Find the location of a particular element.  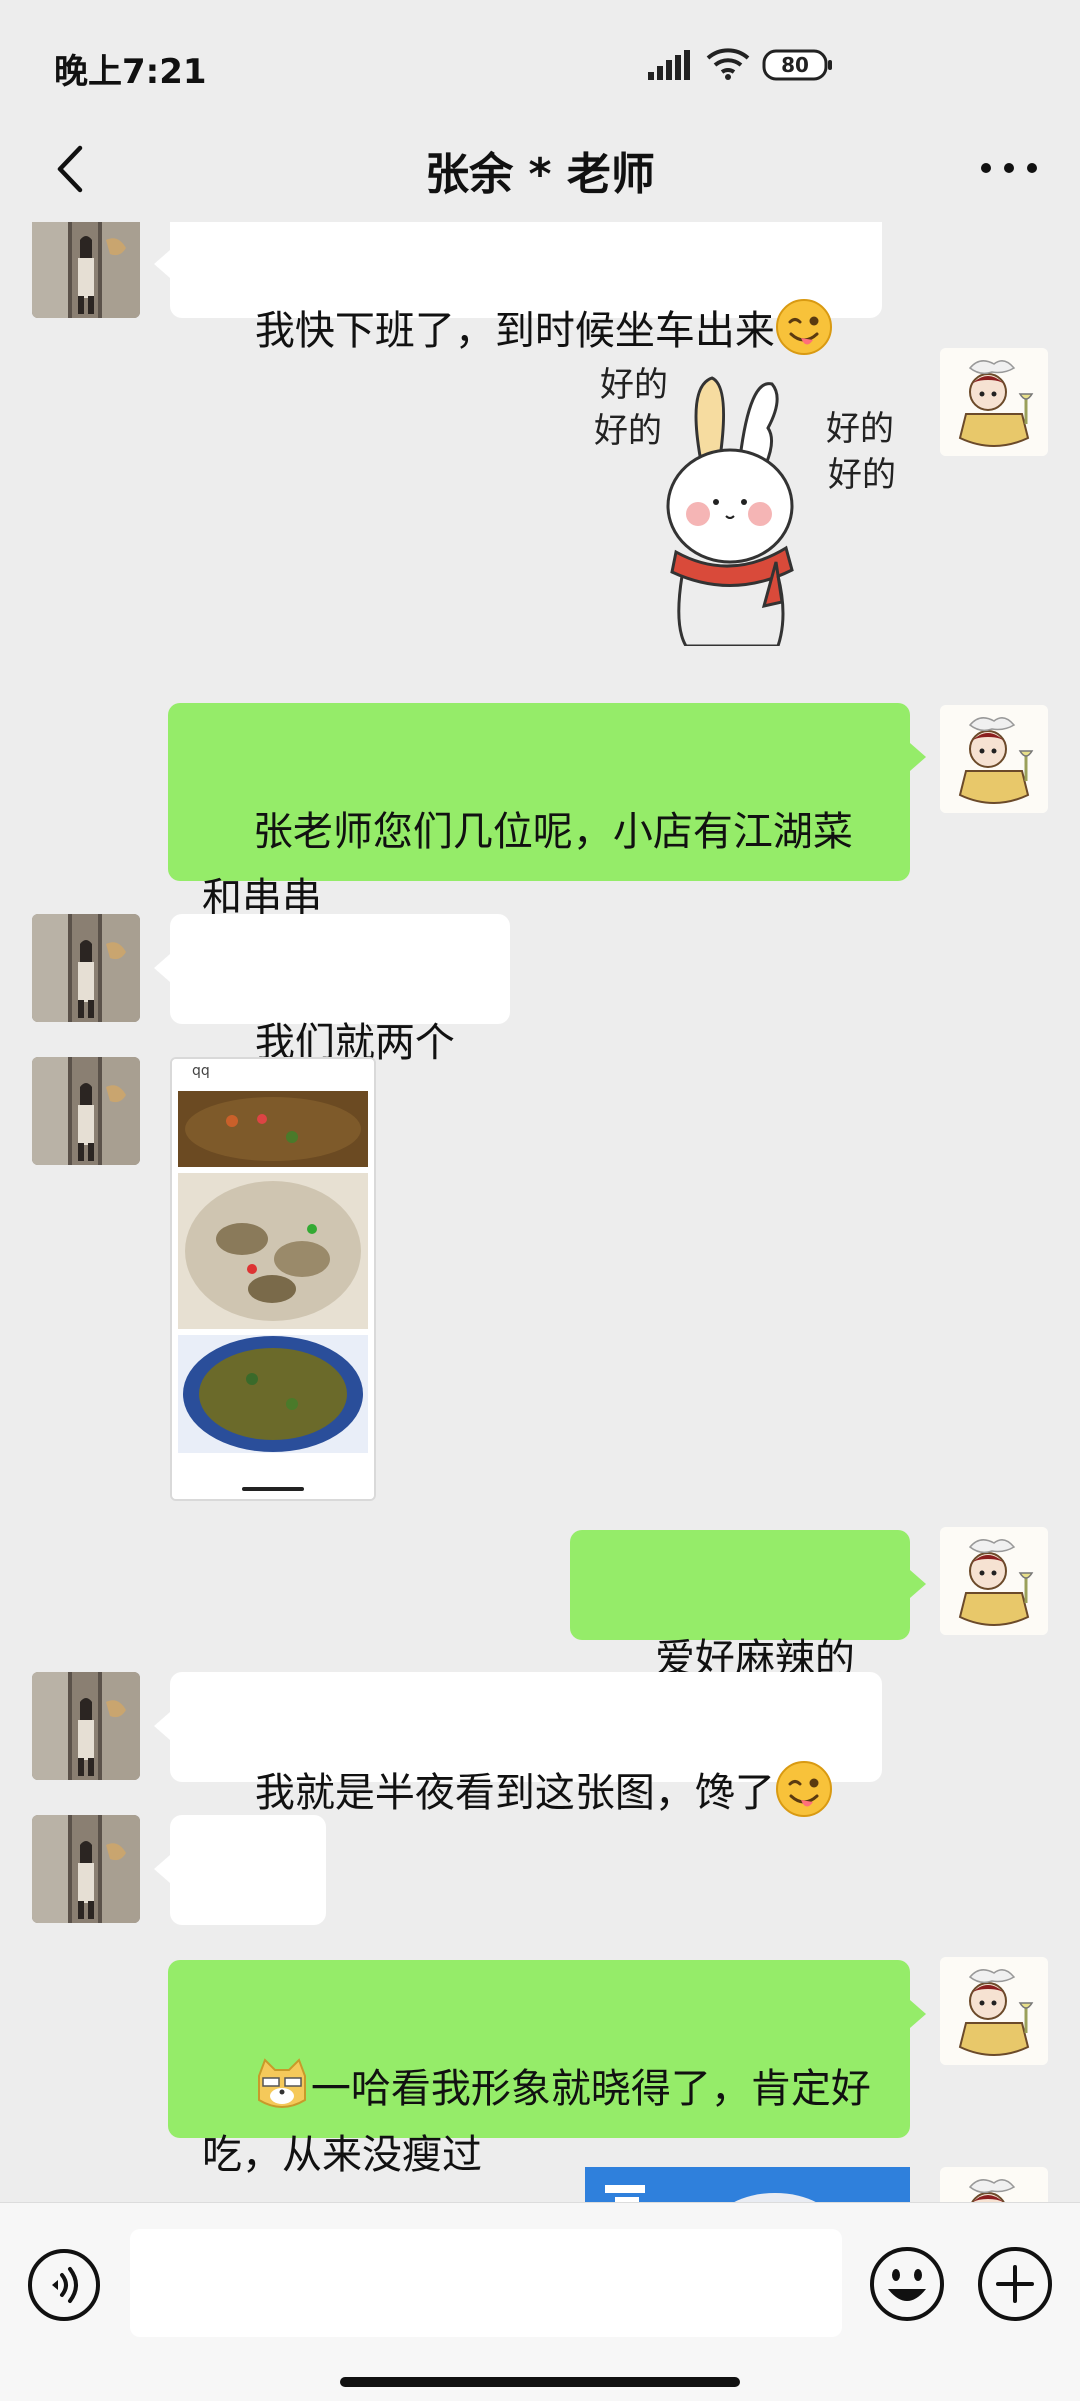

status-bar: 晚上7:21 80 is located at coordinates (540, 65).